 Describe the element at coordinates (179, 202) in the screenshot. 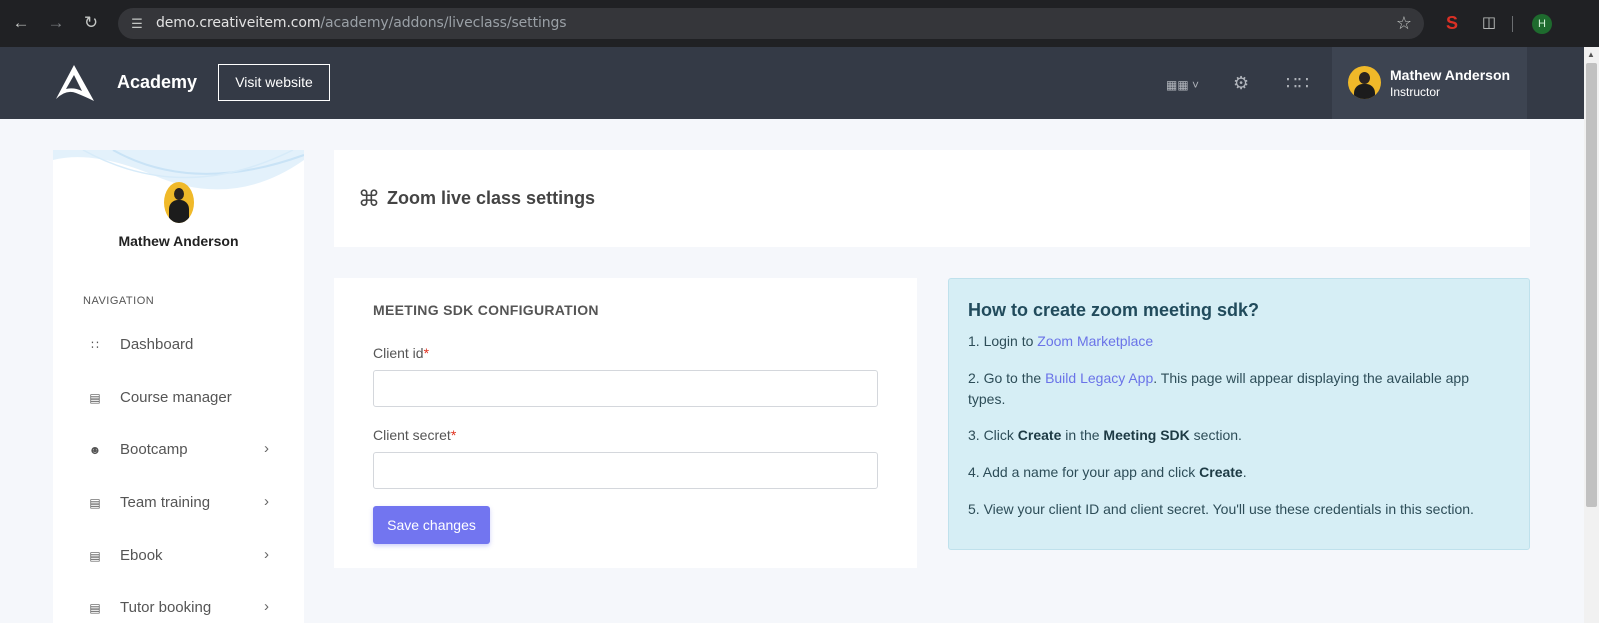

I see `sidebar-avatar` at that location.